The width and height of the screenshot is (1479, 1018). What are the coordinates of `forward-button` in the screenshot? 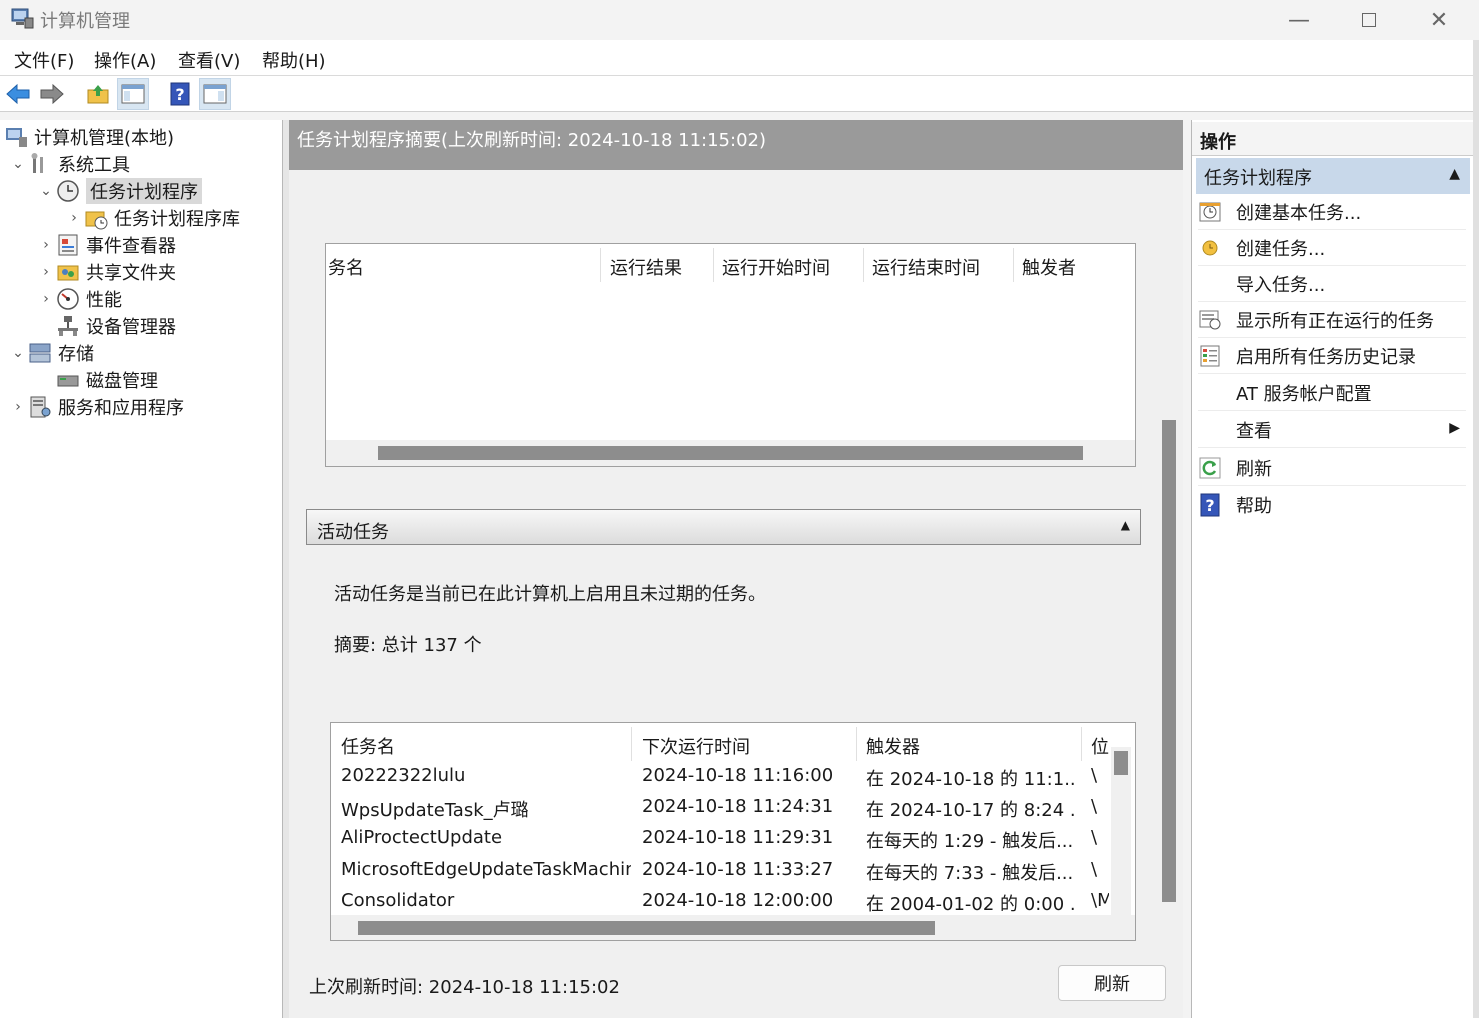 It's located at (52, 94).